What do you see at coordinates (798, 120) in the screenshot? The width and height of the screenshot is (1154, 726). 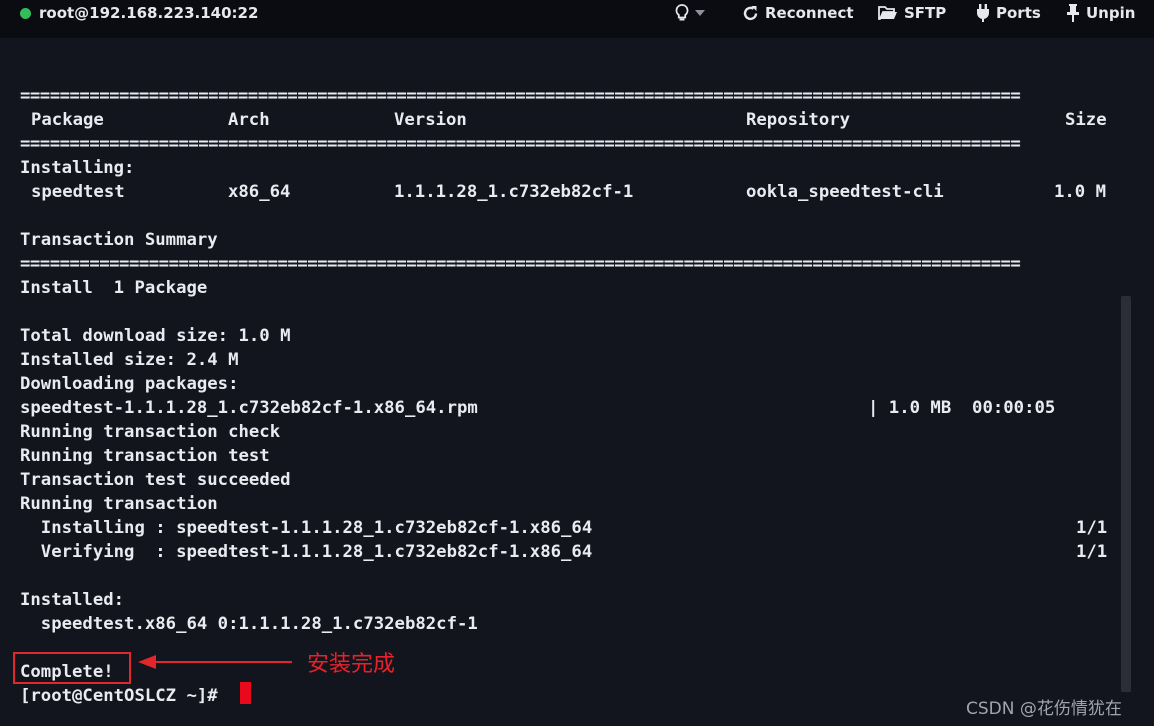 I see `header-repository: Repository` at bounding box center [798, 120].